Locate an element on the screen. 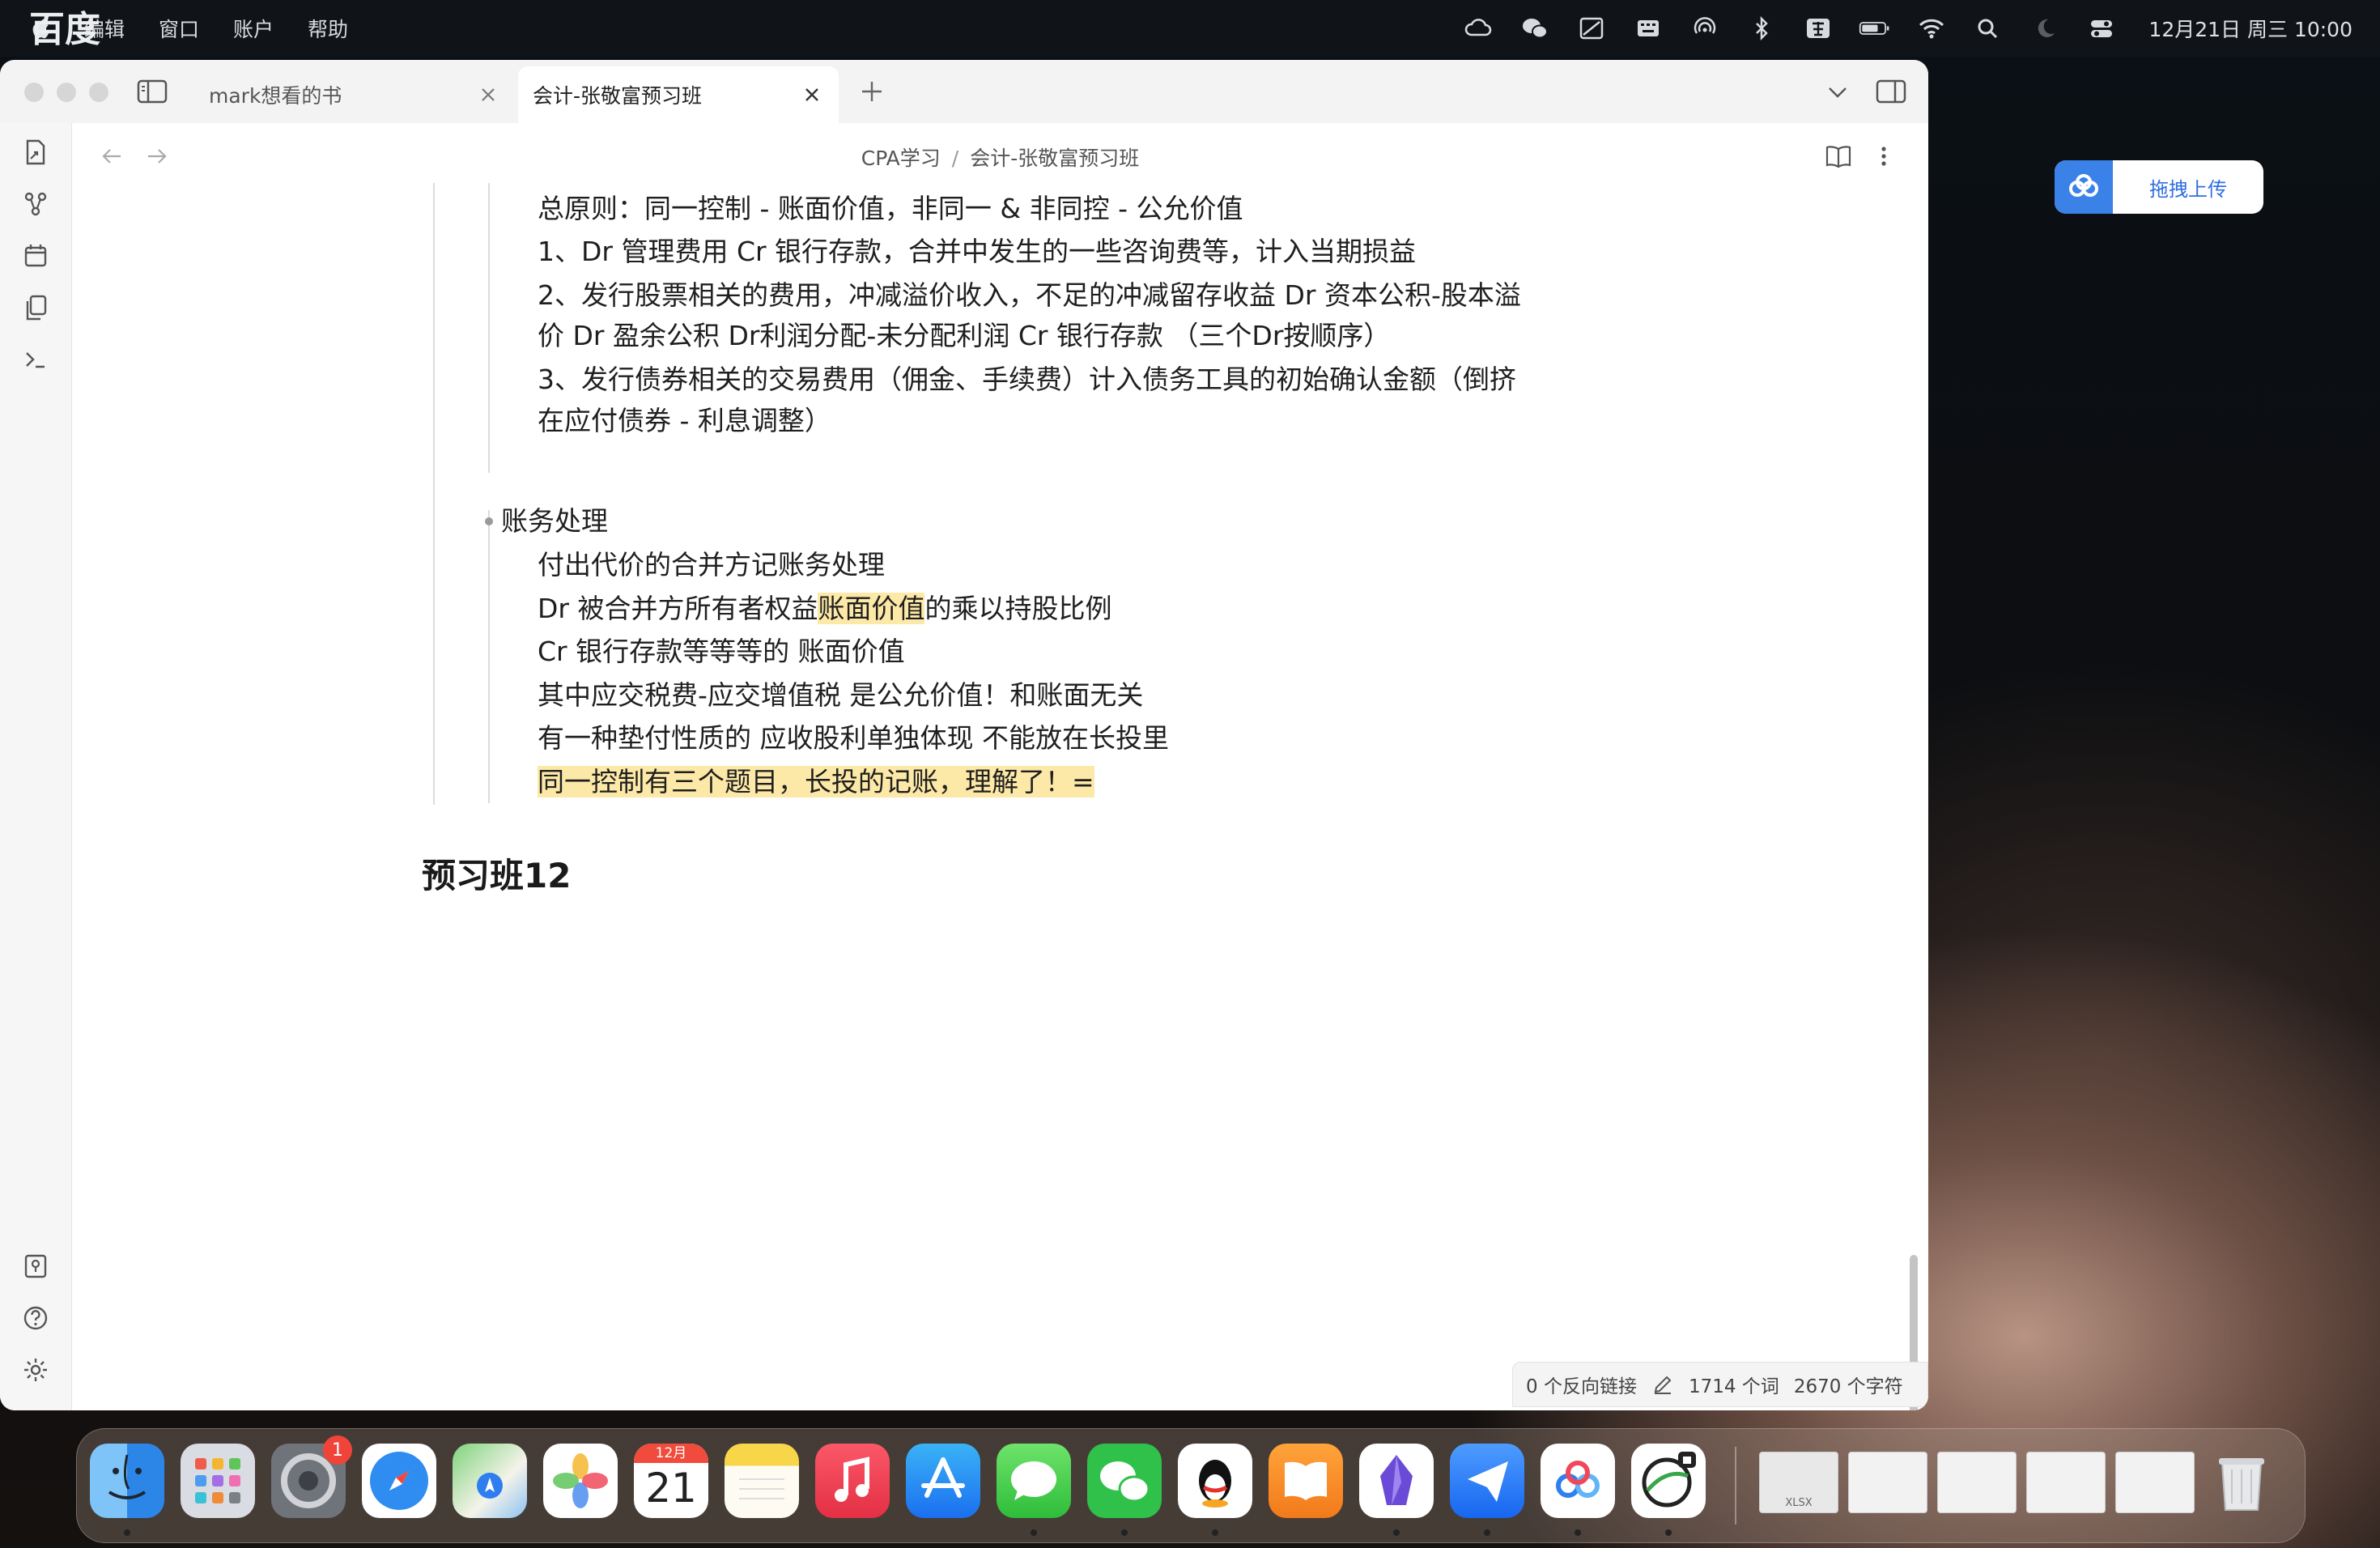  highlighted-text: 账面价值 is located at coordinates (871, 608).